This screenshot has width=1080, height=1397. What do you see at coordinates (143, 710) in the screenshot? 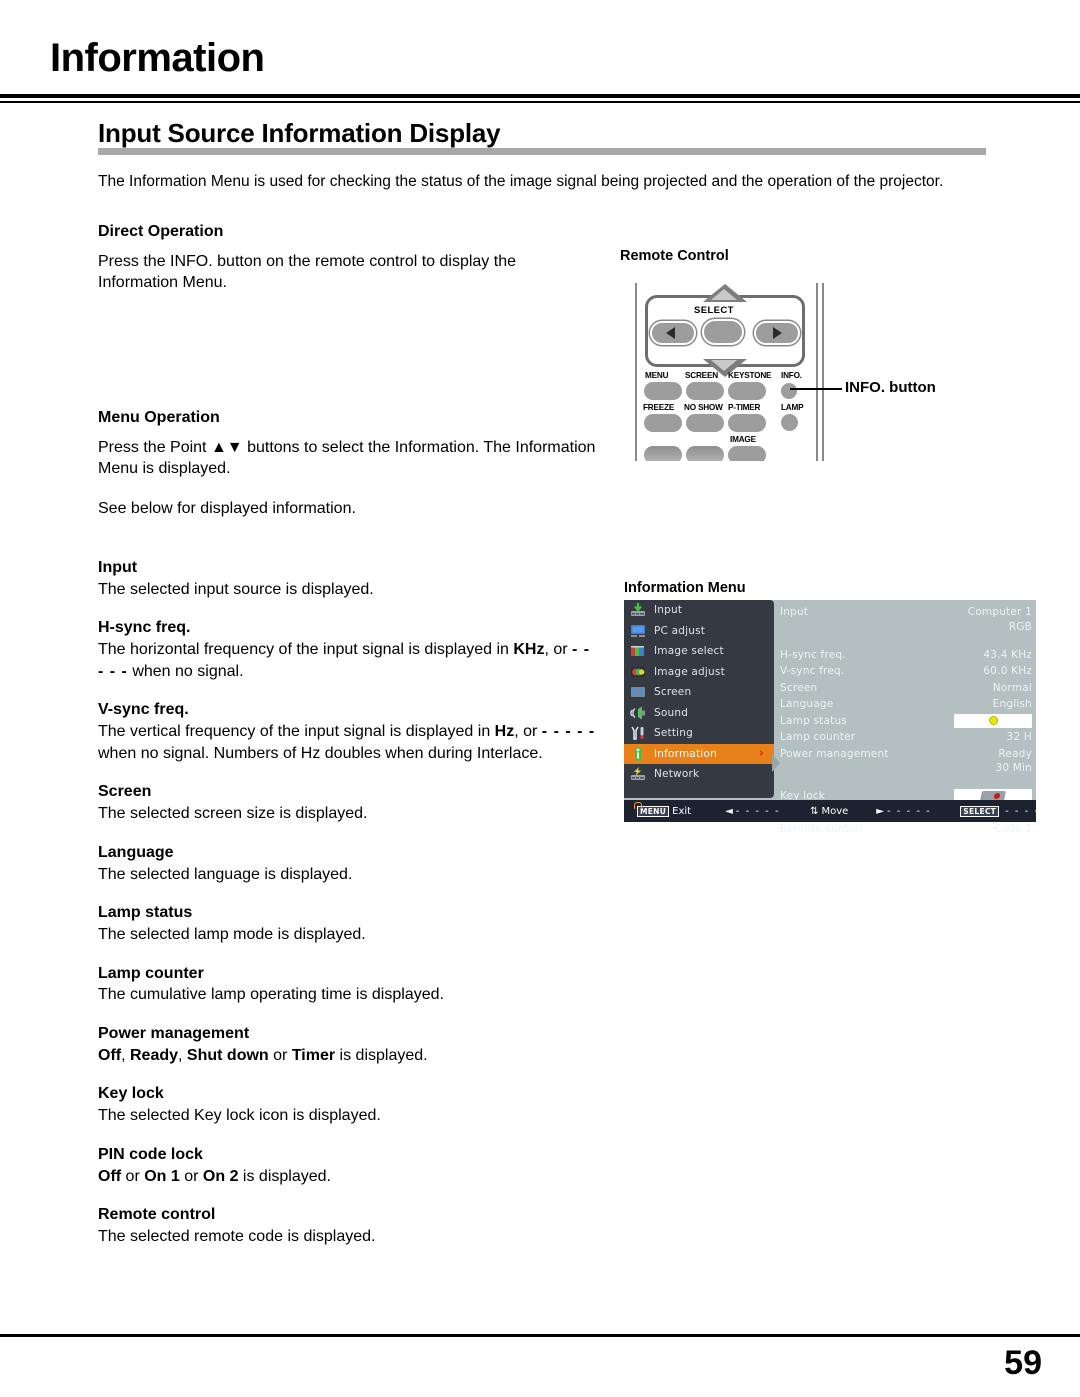
I see `definition-term: V-sync freq.` at bounding box center [143, 710].